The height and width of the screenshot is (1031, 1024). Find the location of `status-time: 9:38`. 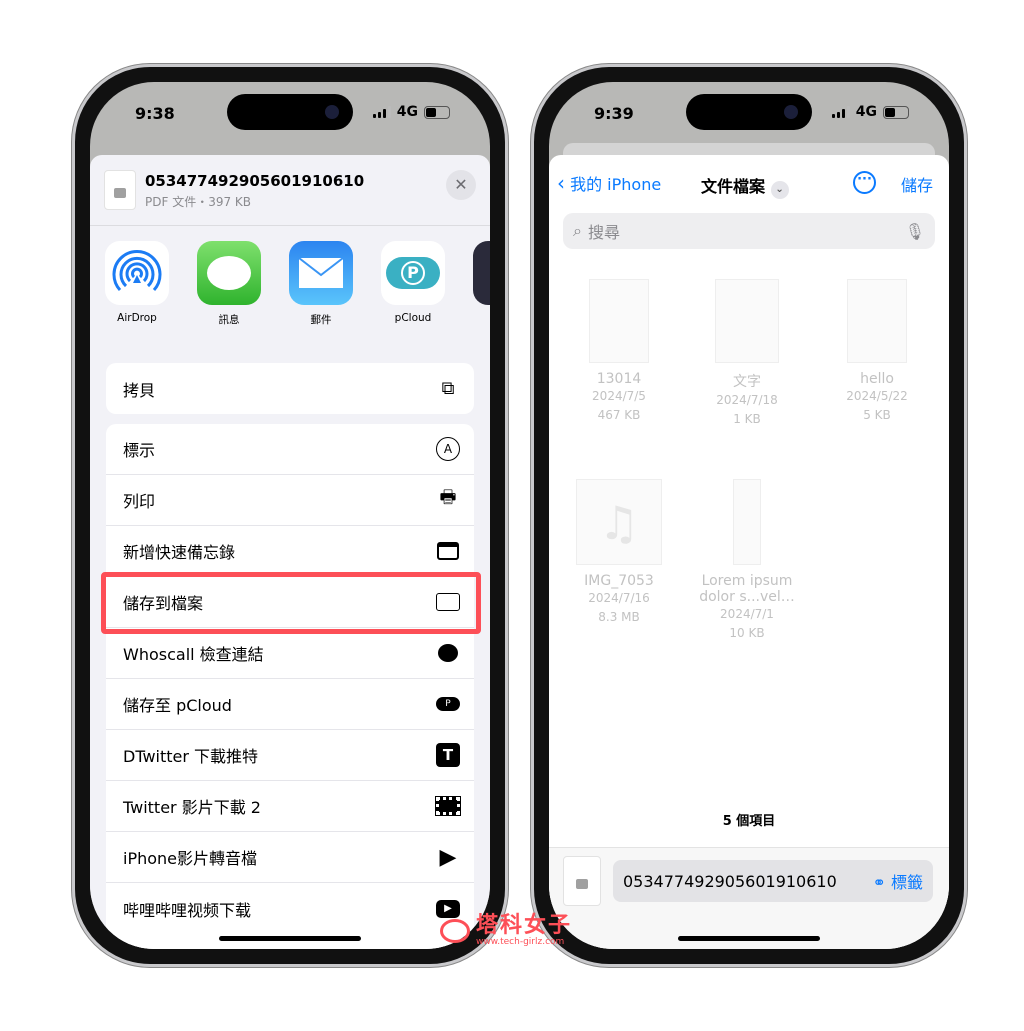

status-time: 9:38 is located at coordinates (155, 113).